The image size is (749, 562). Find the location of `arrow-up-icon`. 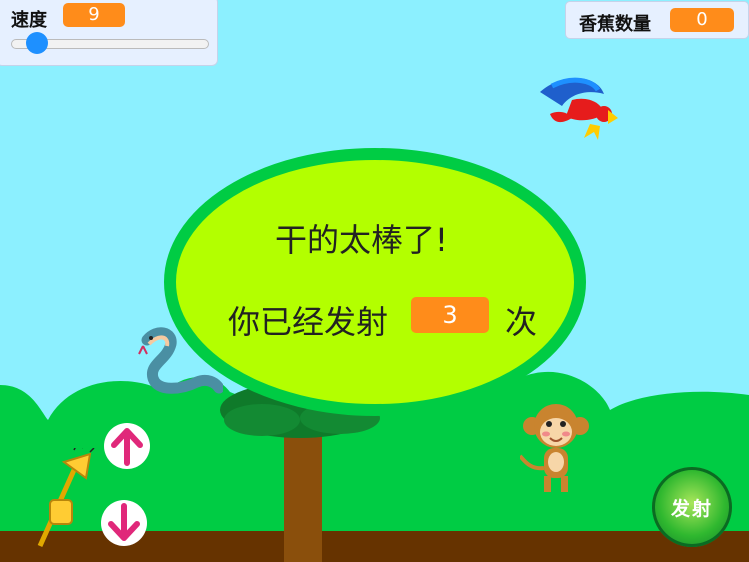

arrow-up-icon is located at coordinates (127, 447).